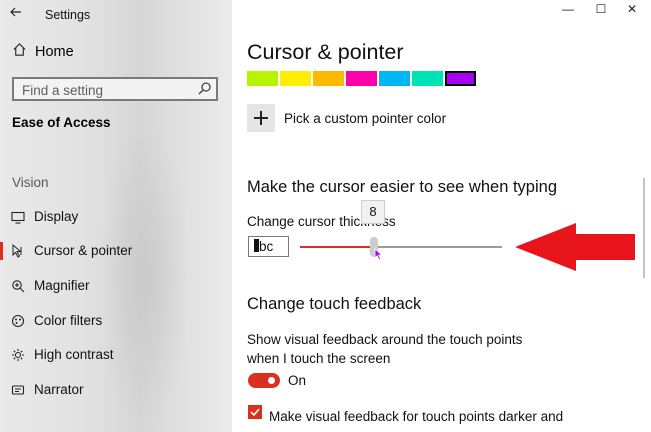 This screenshot has height=432, width=651. Describe the element at coordinates (334, 304) in the screenshot. I see `touch-section-heading: Change touch feedback` at that location.